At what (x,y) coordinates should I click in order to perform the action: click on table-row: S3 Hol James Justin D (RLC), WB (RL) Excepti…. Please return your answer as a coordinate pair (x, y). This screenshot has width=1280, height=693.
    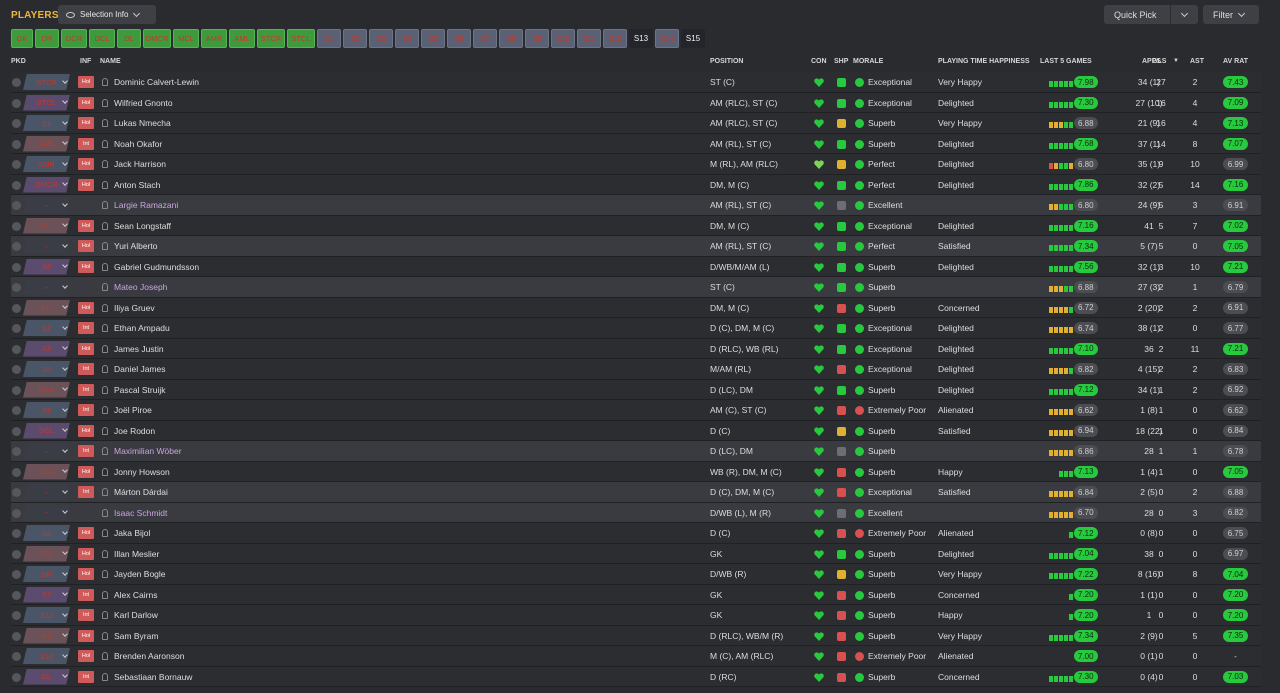
    Looking at the image, I should click on (636, 348).